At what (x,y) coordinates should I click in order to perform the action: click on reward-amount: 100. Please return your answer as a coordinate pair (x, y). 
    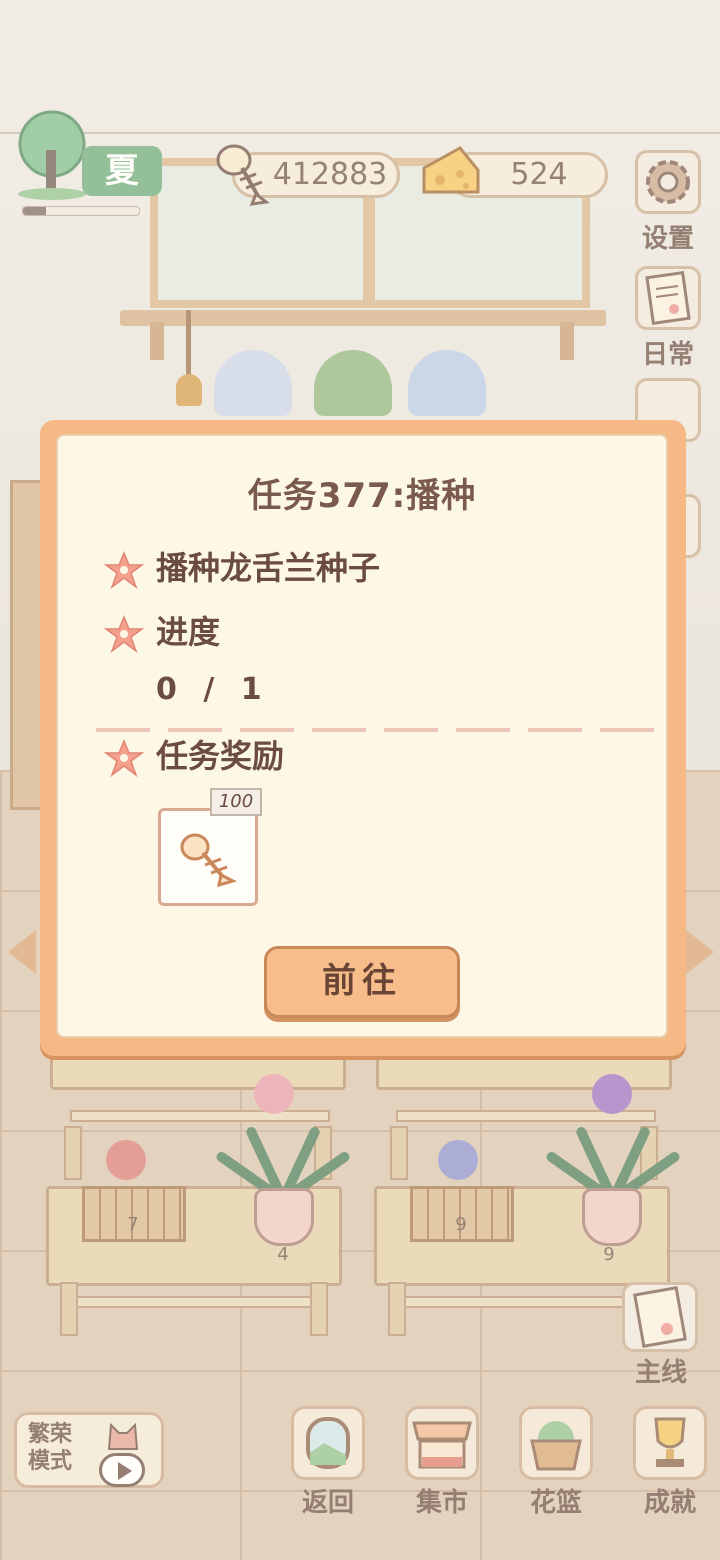
    Looking at the image, I should click on (236, 802).